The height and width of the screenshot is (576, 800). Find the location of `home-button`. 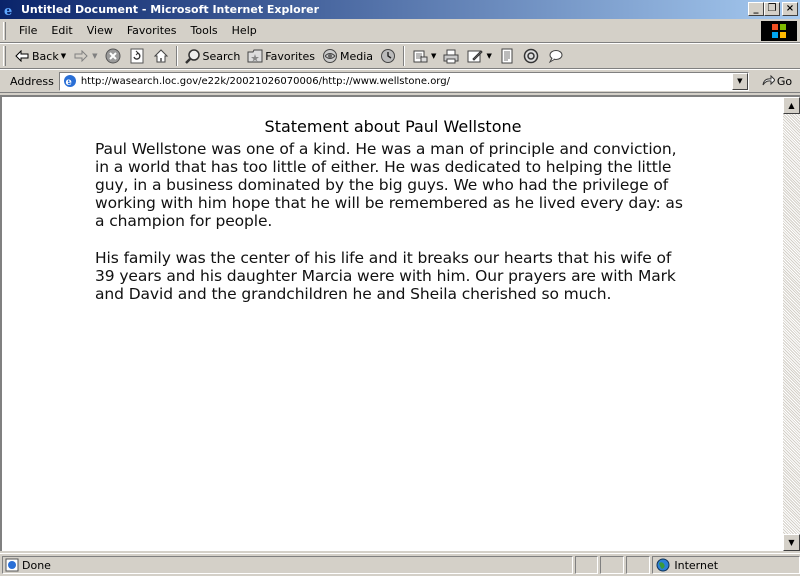

home-button is located at coordinates (161, 56).